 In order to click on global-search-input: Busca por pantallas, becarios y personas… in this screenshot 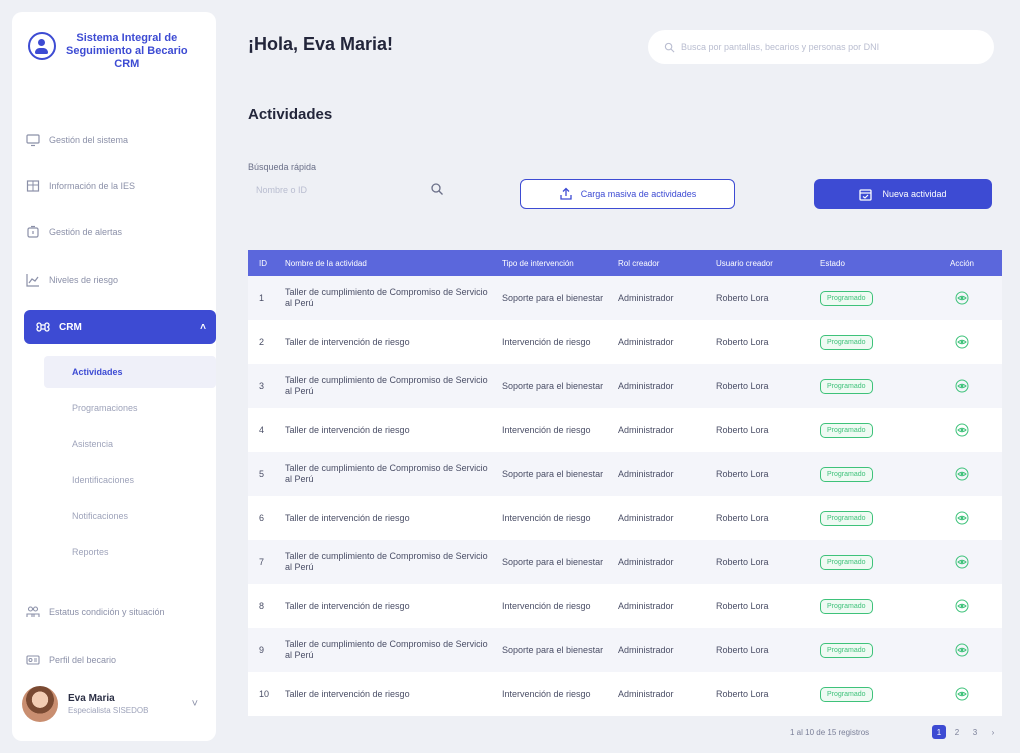, I will do `click(821, 47)`.